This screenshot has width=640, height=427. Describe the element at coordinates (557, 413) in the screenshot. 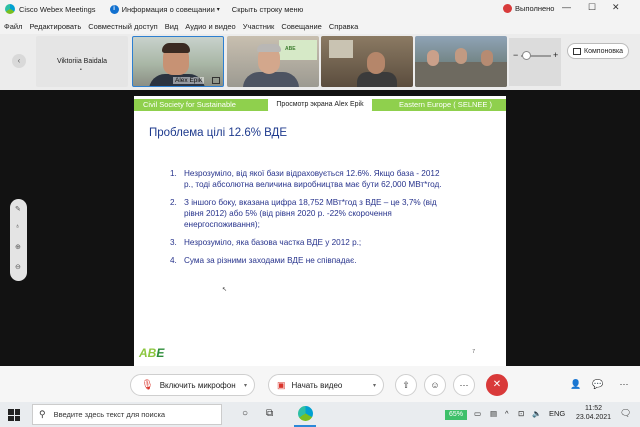

I see `language-indicator: ENG` at that location.